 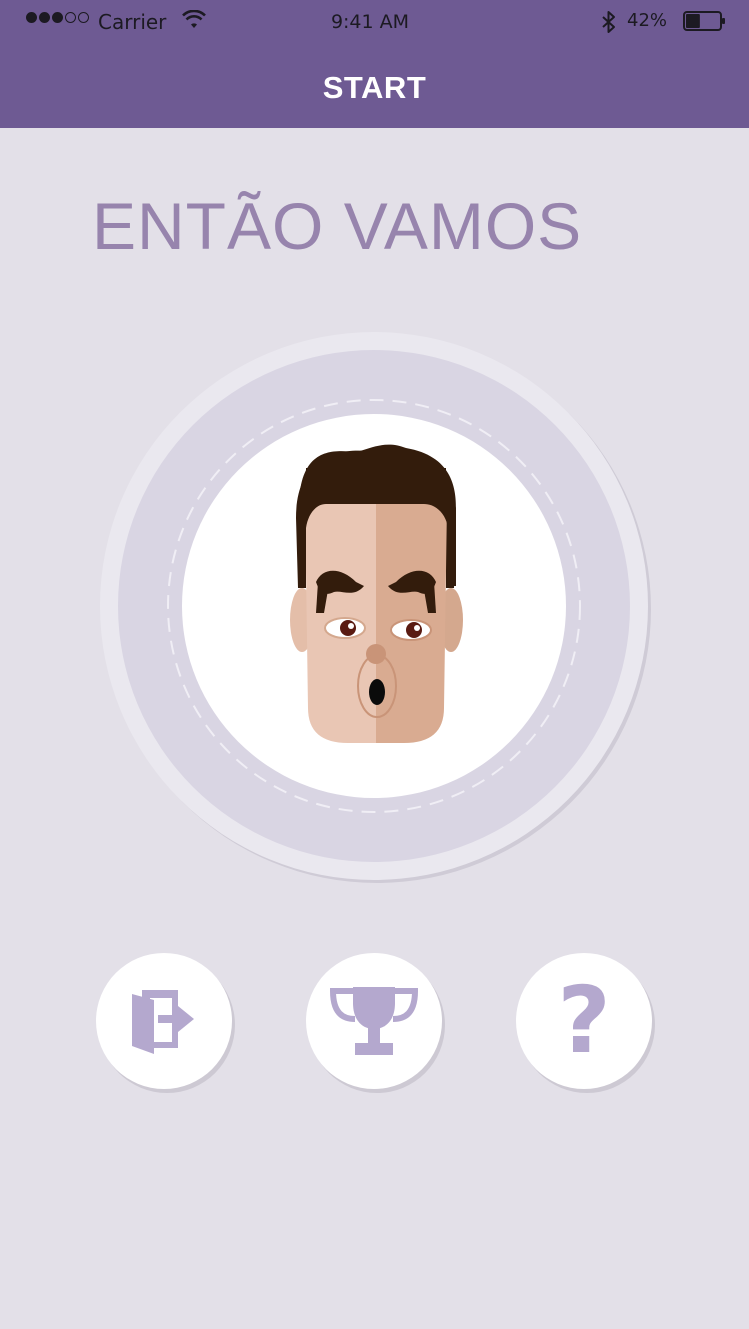 I want to click on cartoon-face-icon, so click(x=376, y=593).